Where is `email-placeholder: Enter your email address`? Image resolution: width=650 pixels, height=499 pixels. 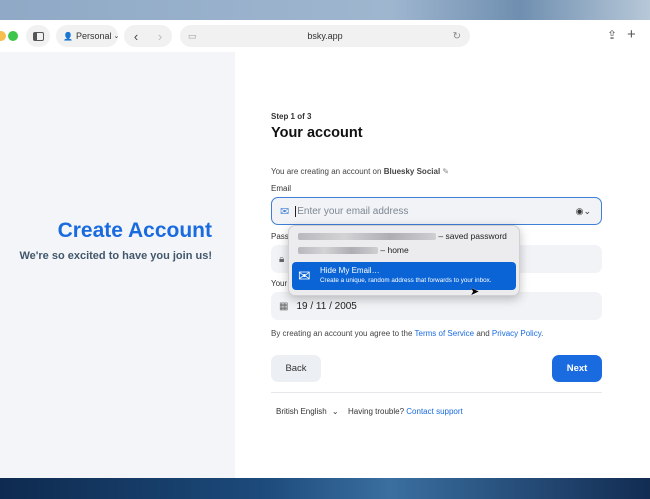 email-placeholder: Enter your email address is located at coordinates (353, 211).